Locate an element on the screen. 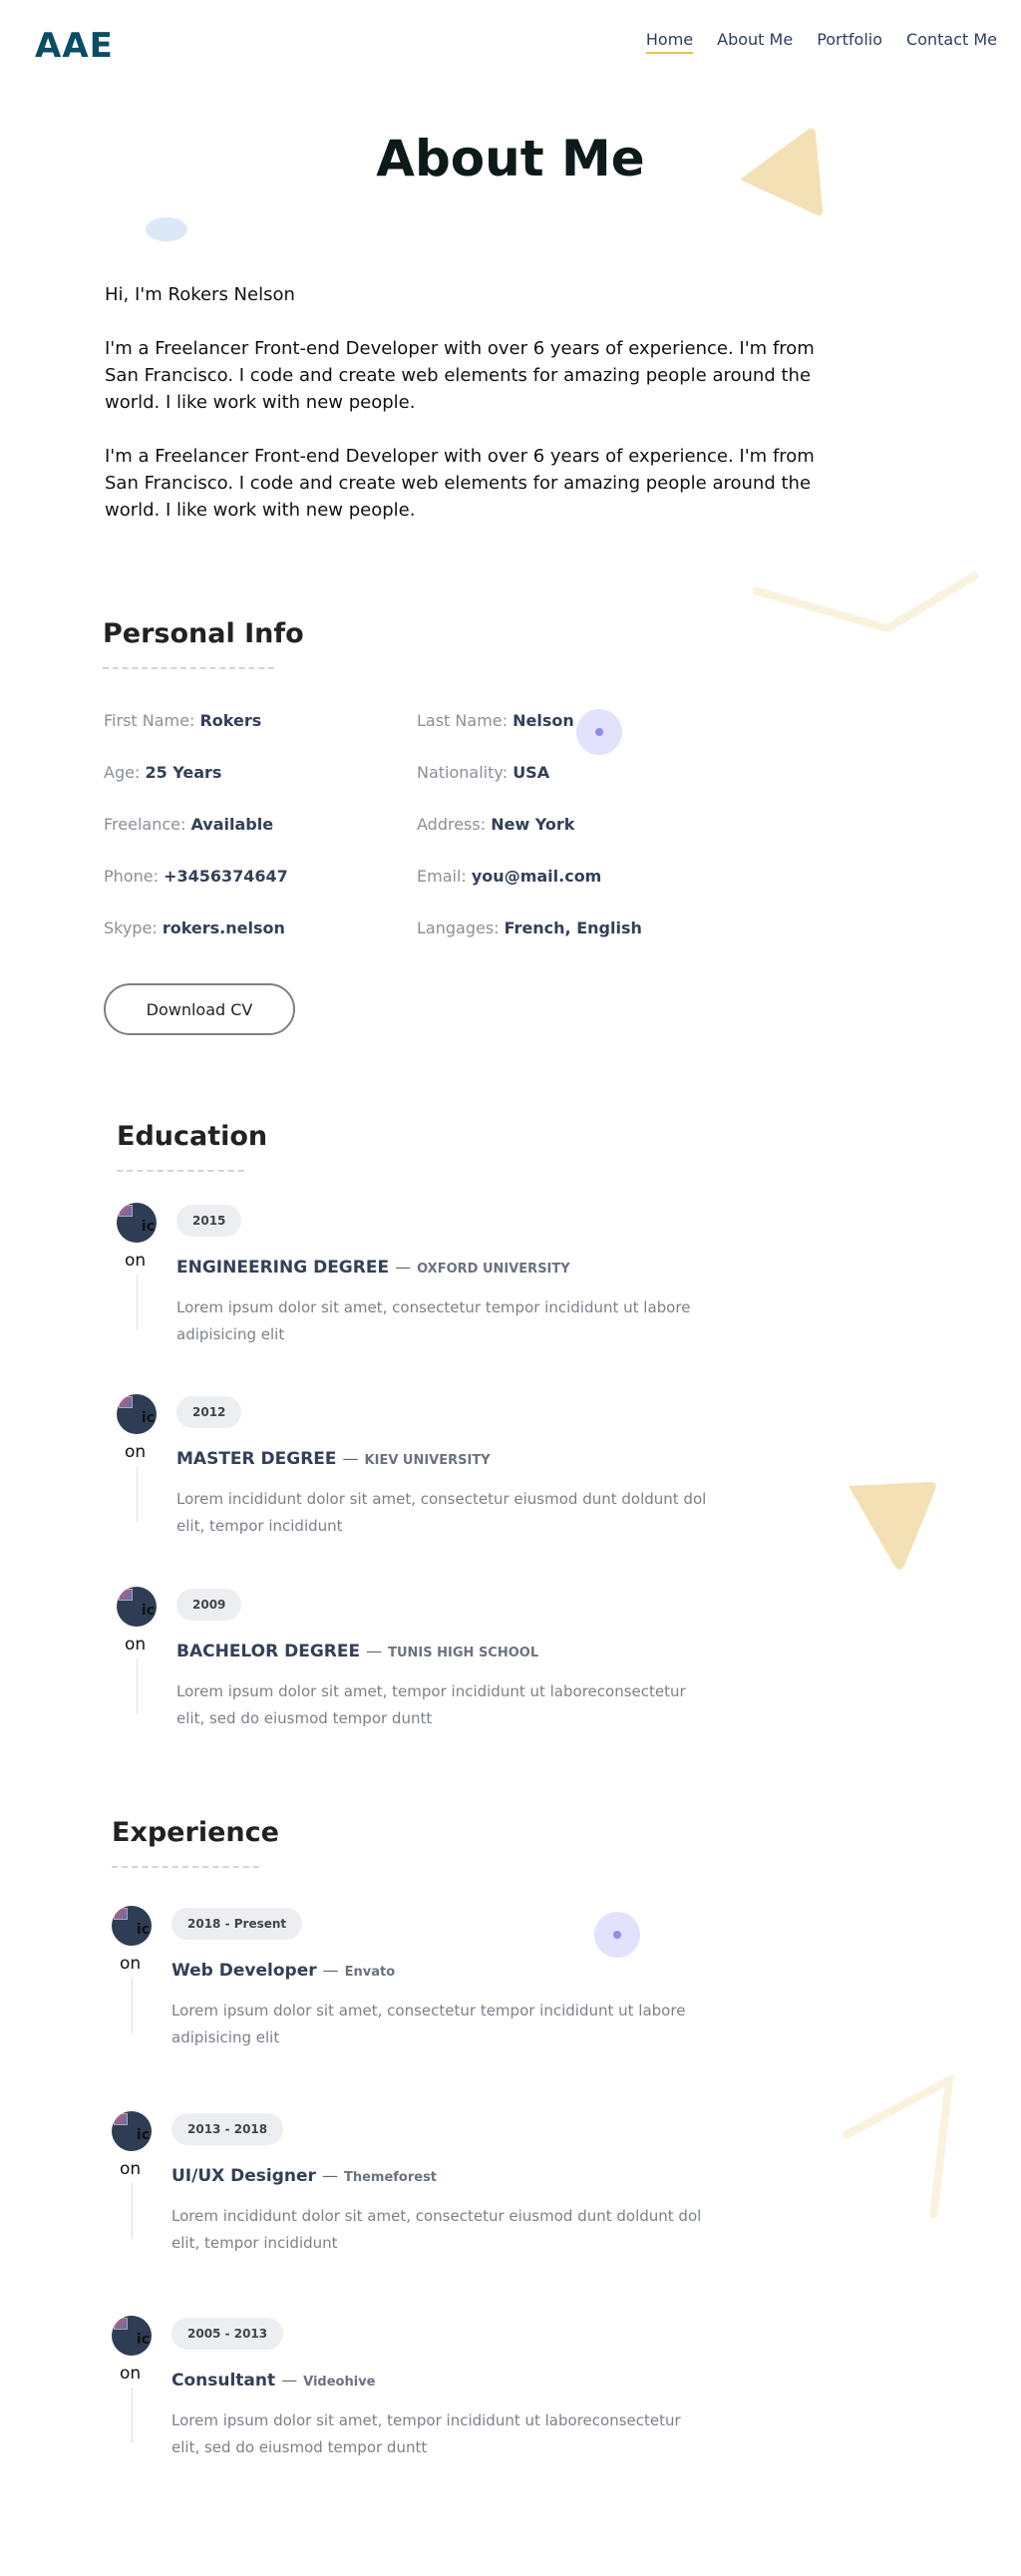 The image size is (1021, 2576). main-nav: Home About Me Portfolio Contact Me is located at coordinates (821, 42).